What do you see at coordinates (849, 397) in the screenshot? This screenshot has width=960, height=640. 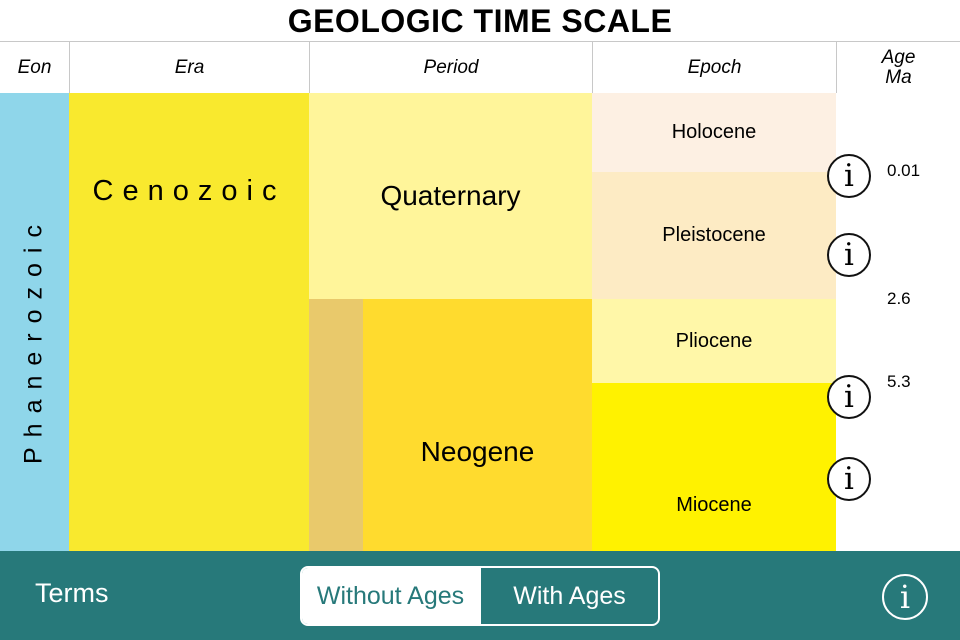 I see `info-icon-pliocene: i` at bounding box center [849, 397].